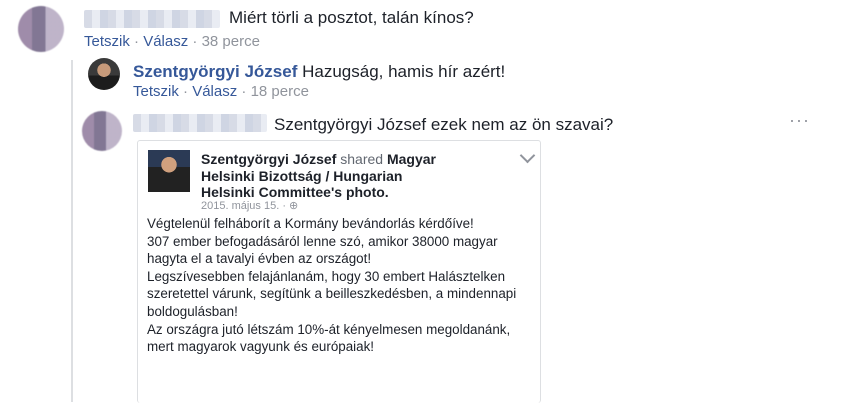  Describe the element at coordinates (268, 159) in the screenshot. I see `shared-author-name: Szentgyörgyi József` at that location.